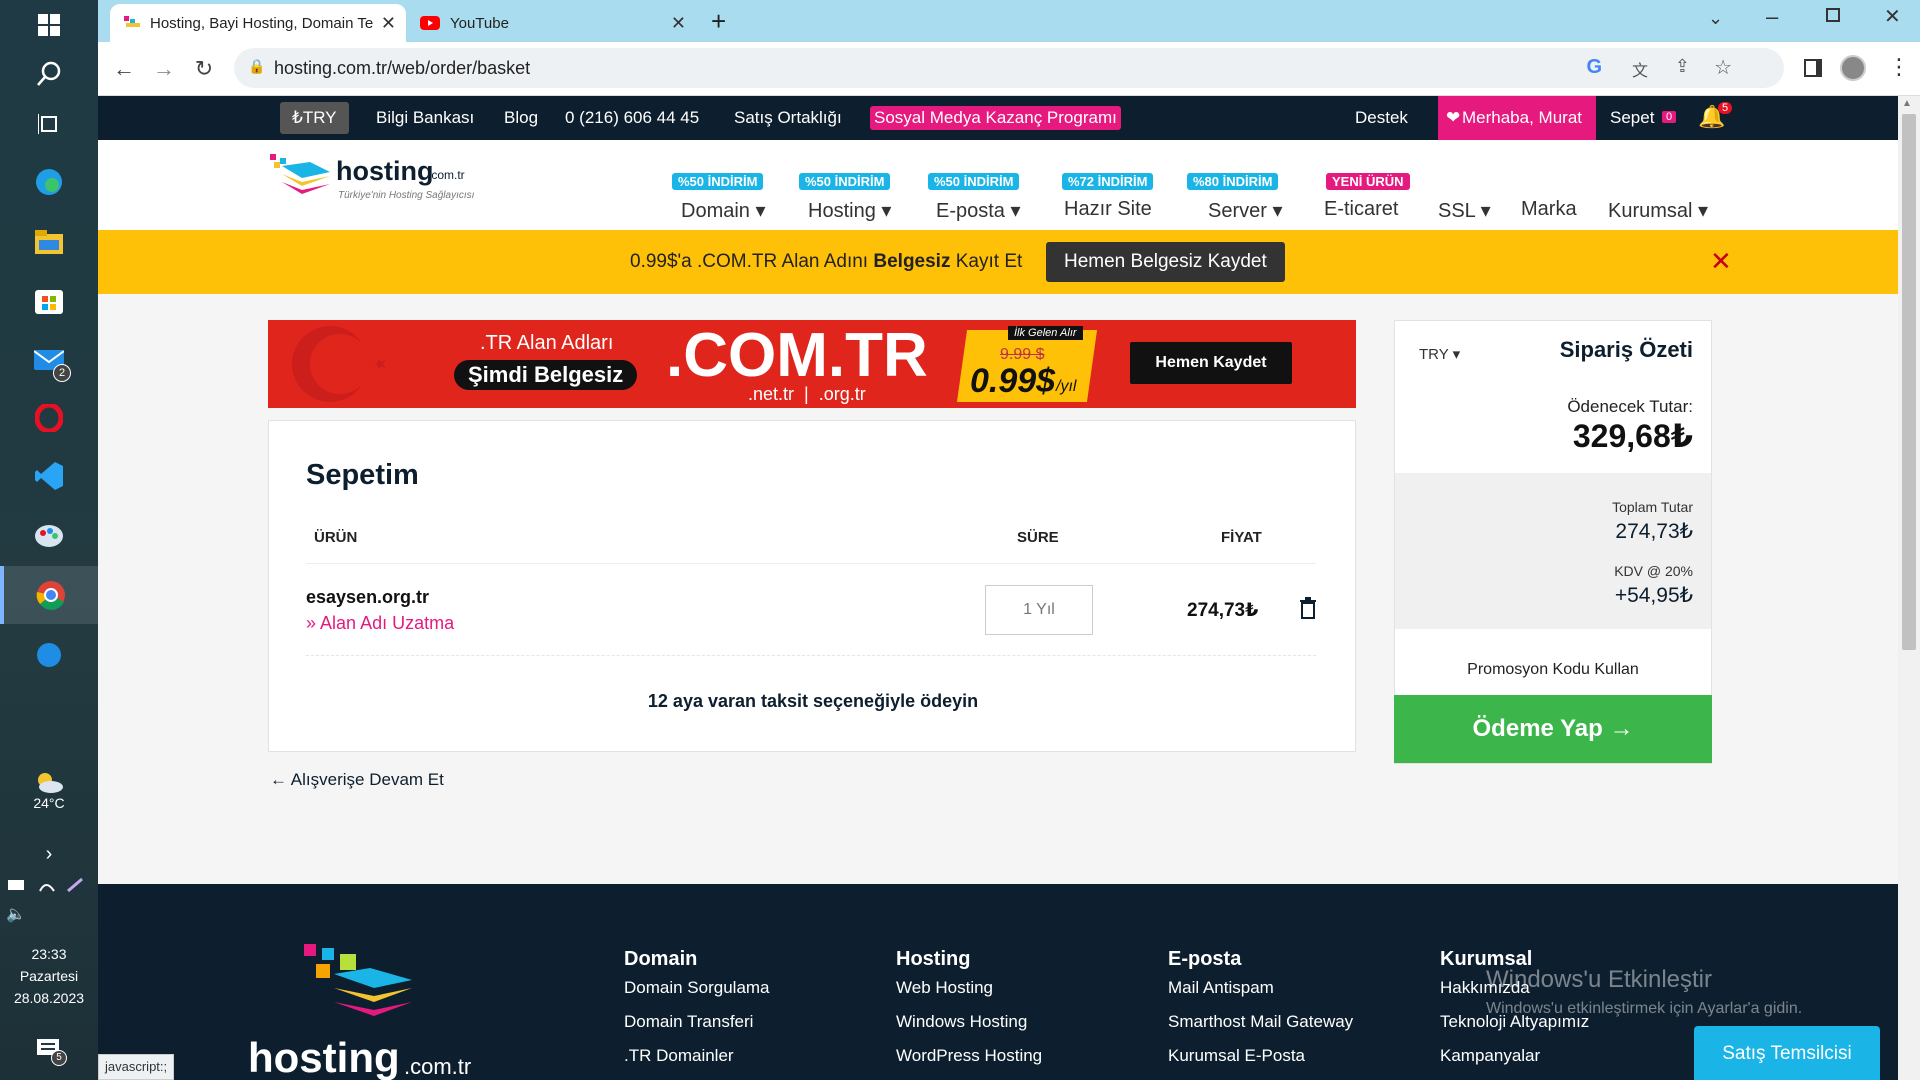 The height and width of the screenshot is (1080, 1920). I want to click on continue-shopping-link: ← Alışverişe Devam Et, so click(357, 780).